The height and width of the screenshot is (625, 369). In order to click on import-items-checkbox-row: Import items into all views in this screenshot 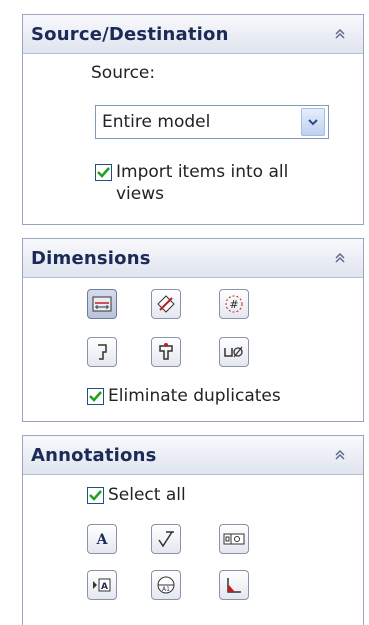, I will do `click(191, 183)`.